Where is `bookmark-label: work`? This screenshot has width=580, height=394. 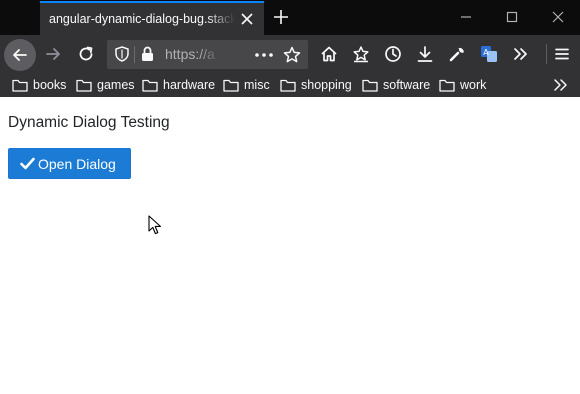 bookmark-label: work is located at coordinates (473, 85).